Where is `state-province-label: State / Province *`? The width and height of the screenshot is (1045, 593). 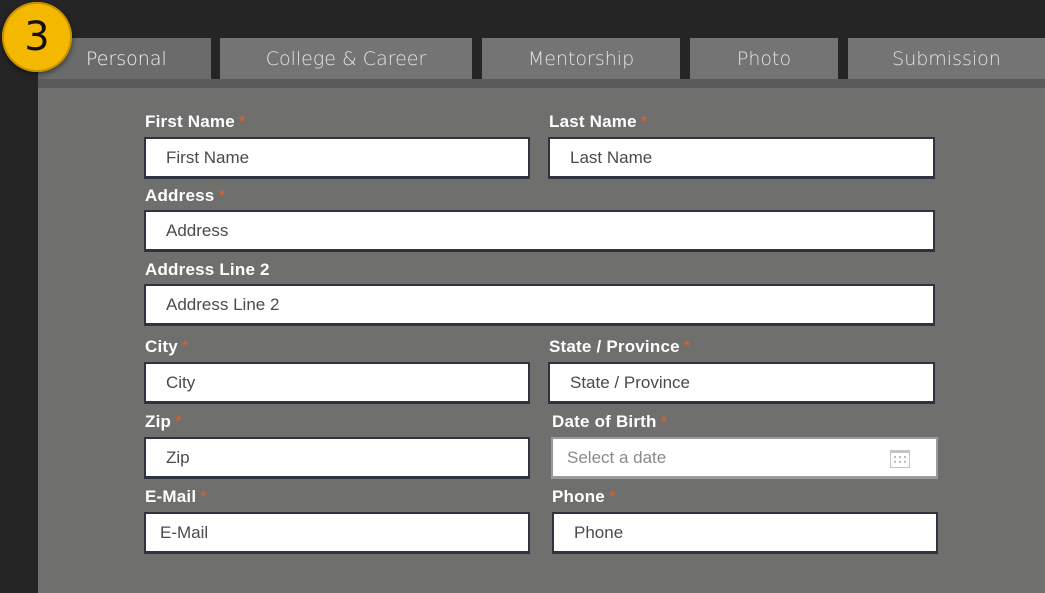 state-province-label: State / Province * is located at coordinates (620, 346).